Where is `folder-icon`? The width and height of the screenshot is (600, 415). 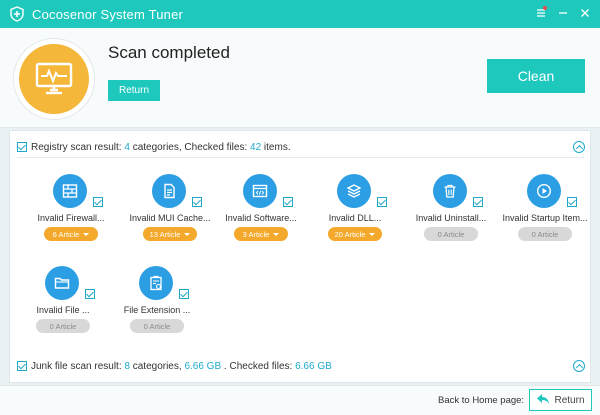 folder-icon is located at coordinates (62, 283).